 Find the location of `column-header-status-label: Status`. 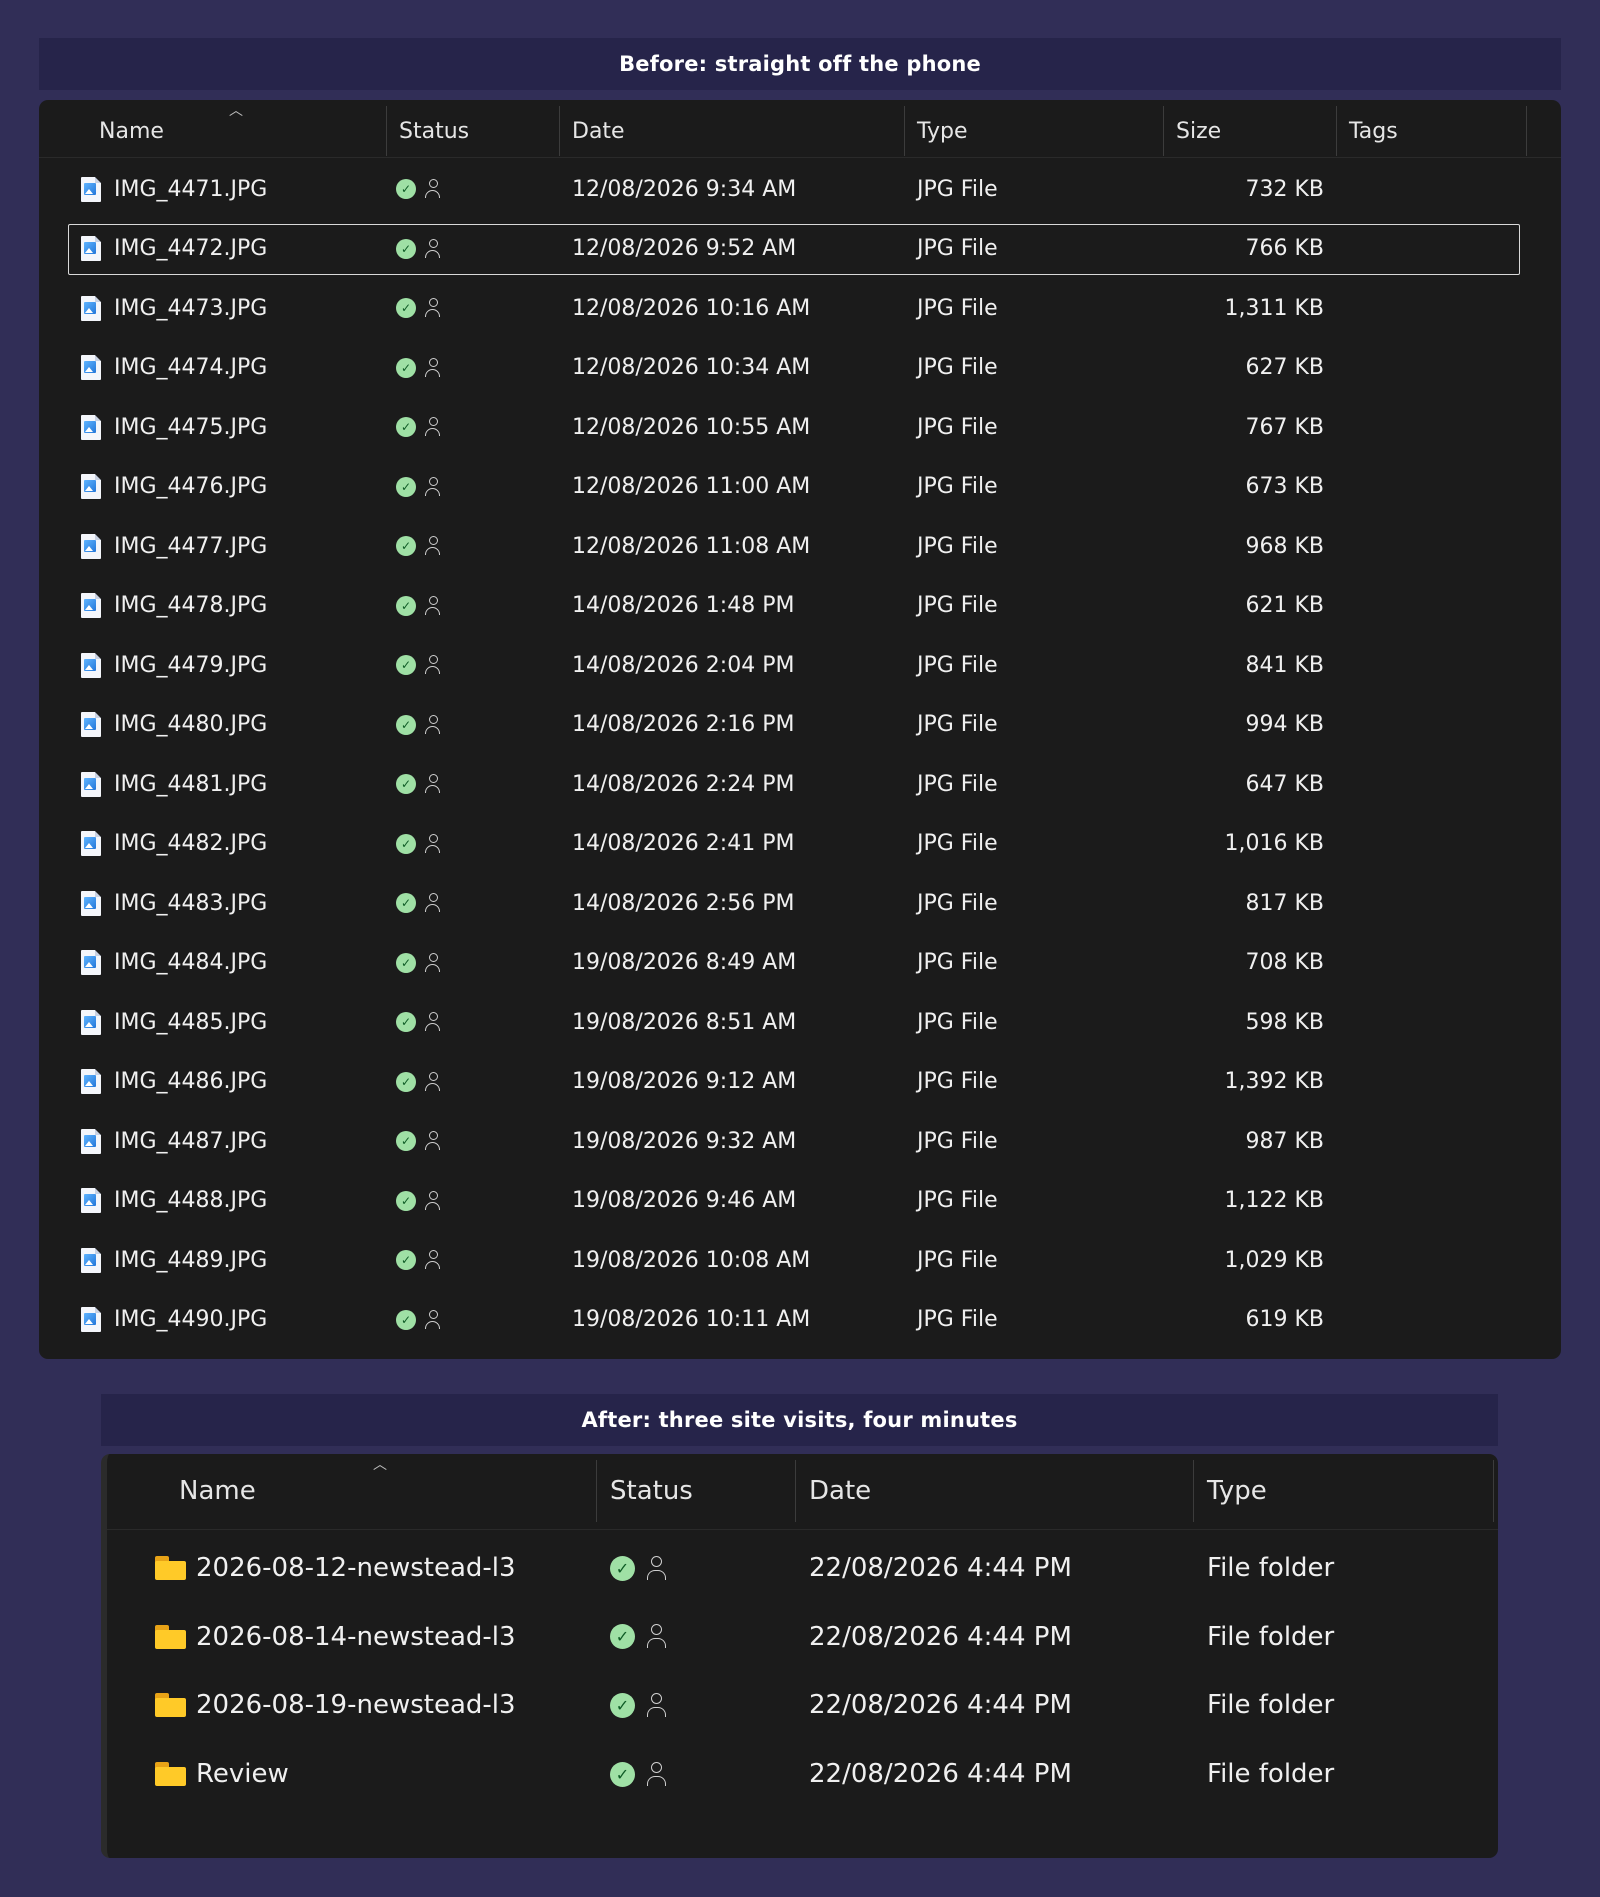

column-header-status-label: Status is located at coordinates (651, 1491).